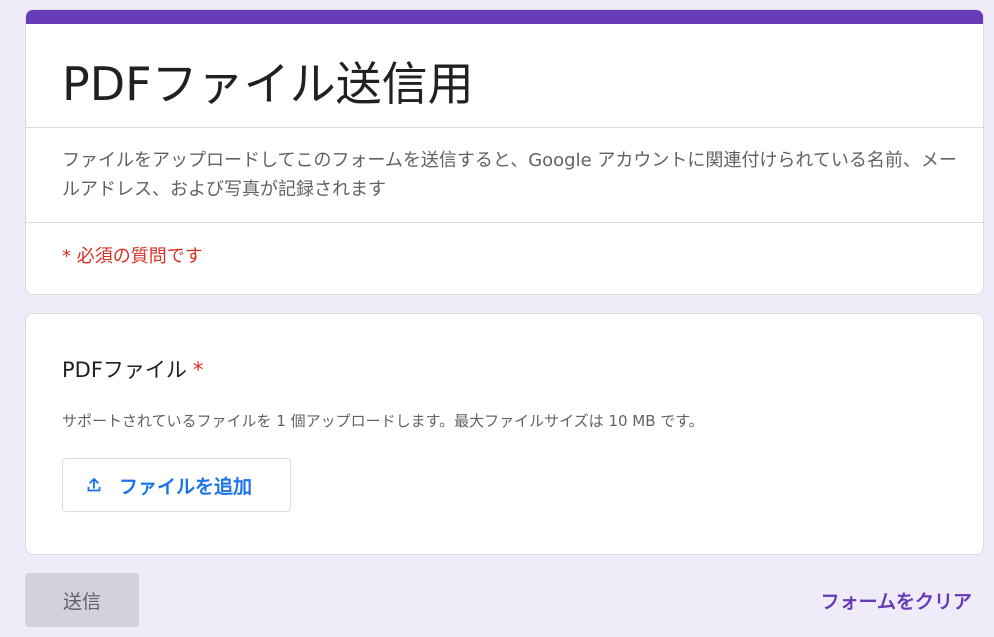 The height and width of the screenshot is (637, 994). I want to click on question-title-text: PDFファイル, so click(124, 370).